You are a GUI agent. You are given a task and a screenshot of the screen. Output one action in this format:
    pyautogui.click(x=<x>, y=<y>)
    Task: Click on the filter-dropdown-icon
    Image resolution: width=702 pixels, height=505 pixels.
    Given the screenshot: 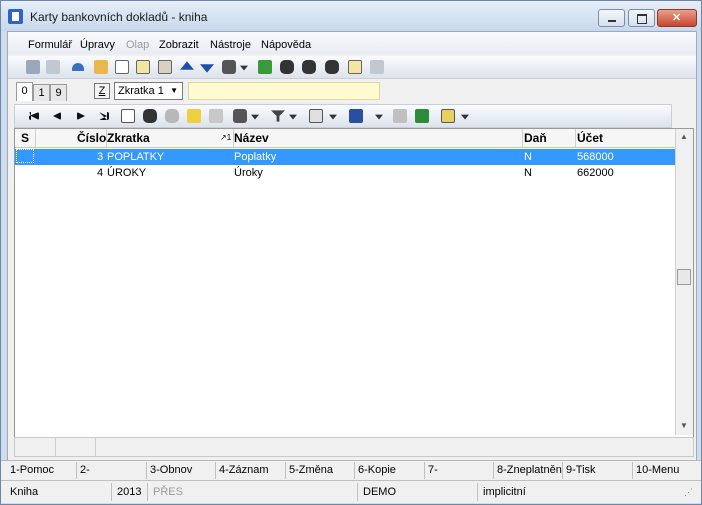 What is the action you would take?
    pyautogui.click(x=293, y=117)
    